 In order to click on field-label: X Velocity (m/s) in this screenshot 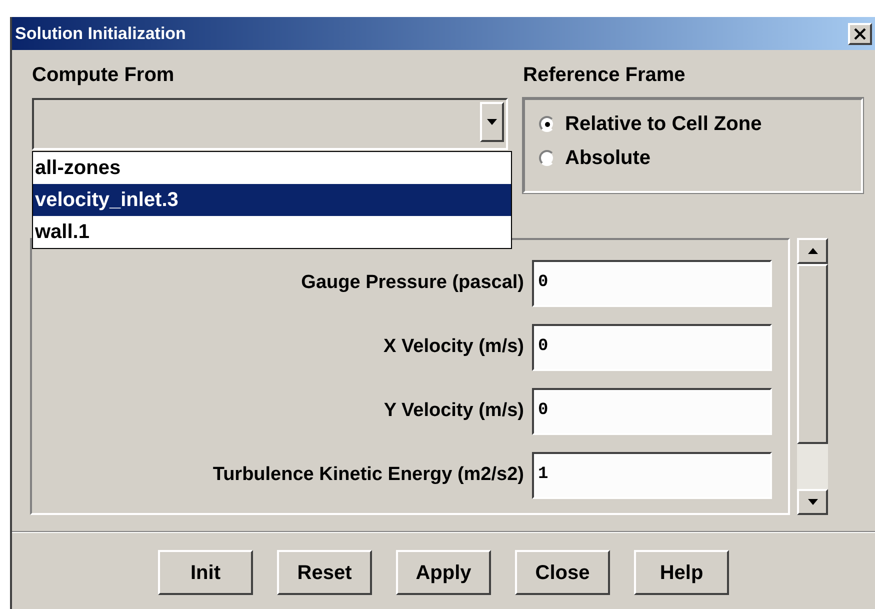, I will do `click(454, 347)`.